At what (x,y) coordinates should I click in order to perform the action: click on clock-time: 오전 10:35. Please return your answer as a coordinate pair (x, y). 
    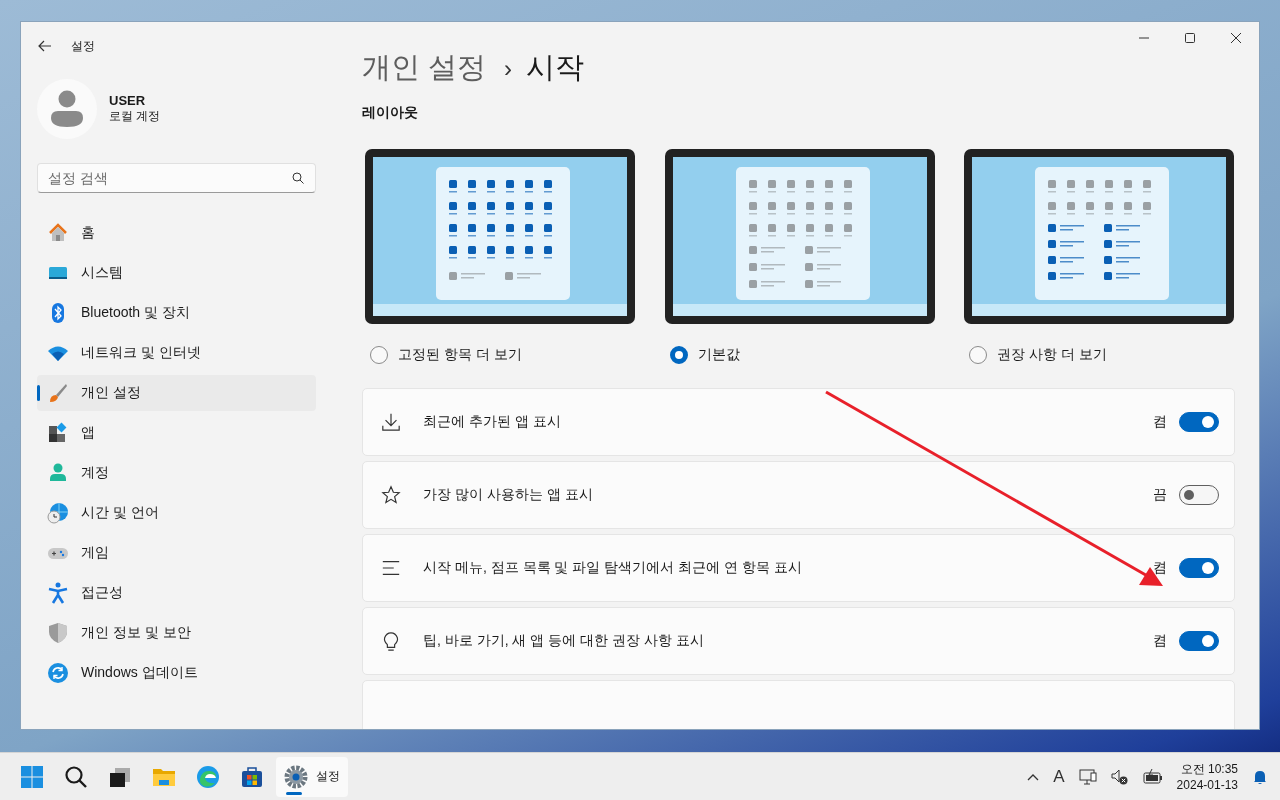
    Looking at the image, I should click on (1208, 768).